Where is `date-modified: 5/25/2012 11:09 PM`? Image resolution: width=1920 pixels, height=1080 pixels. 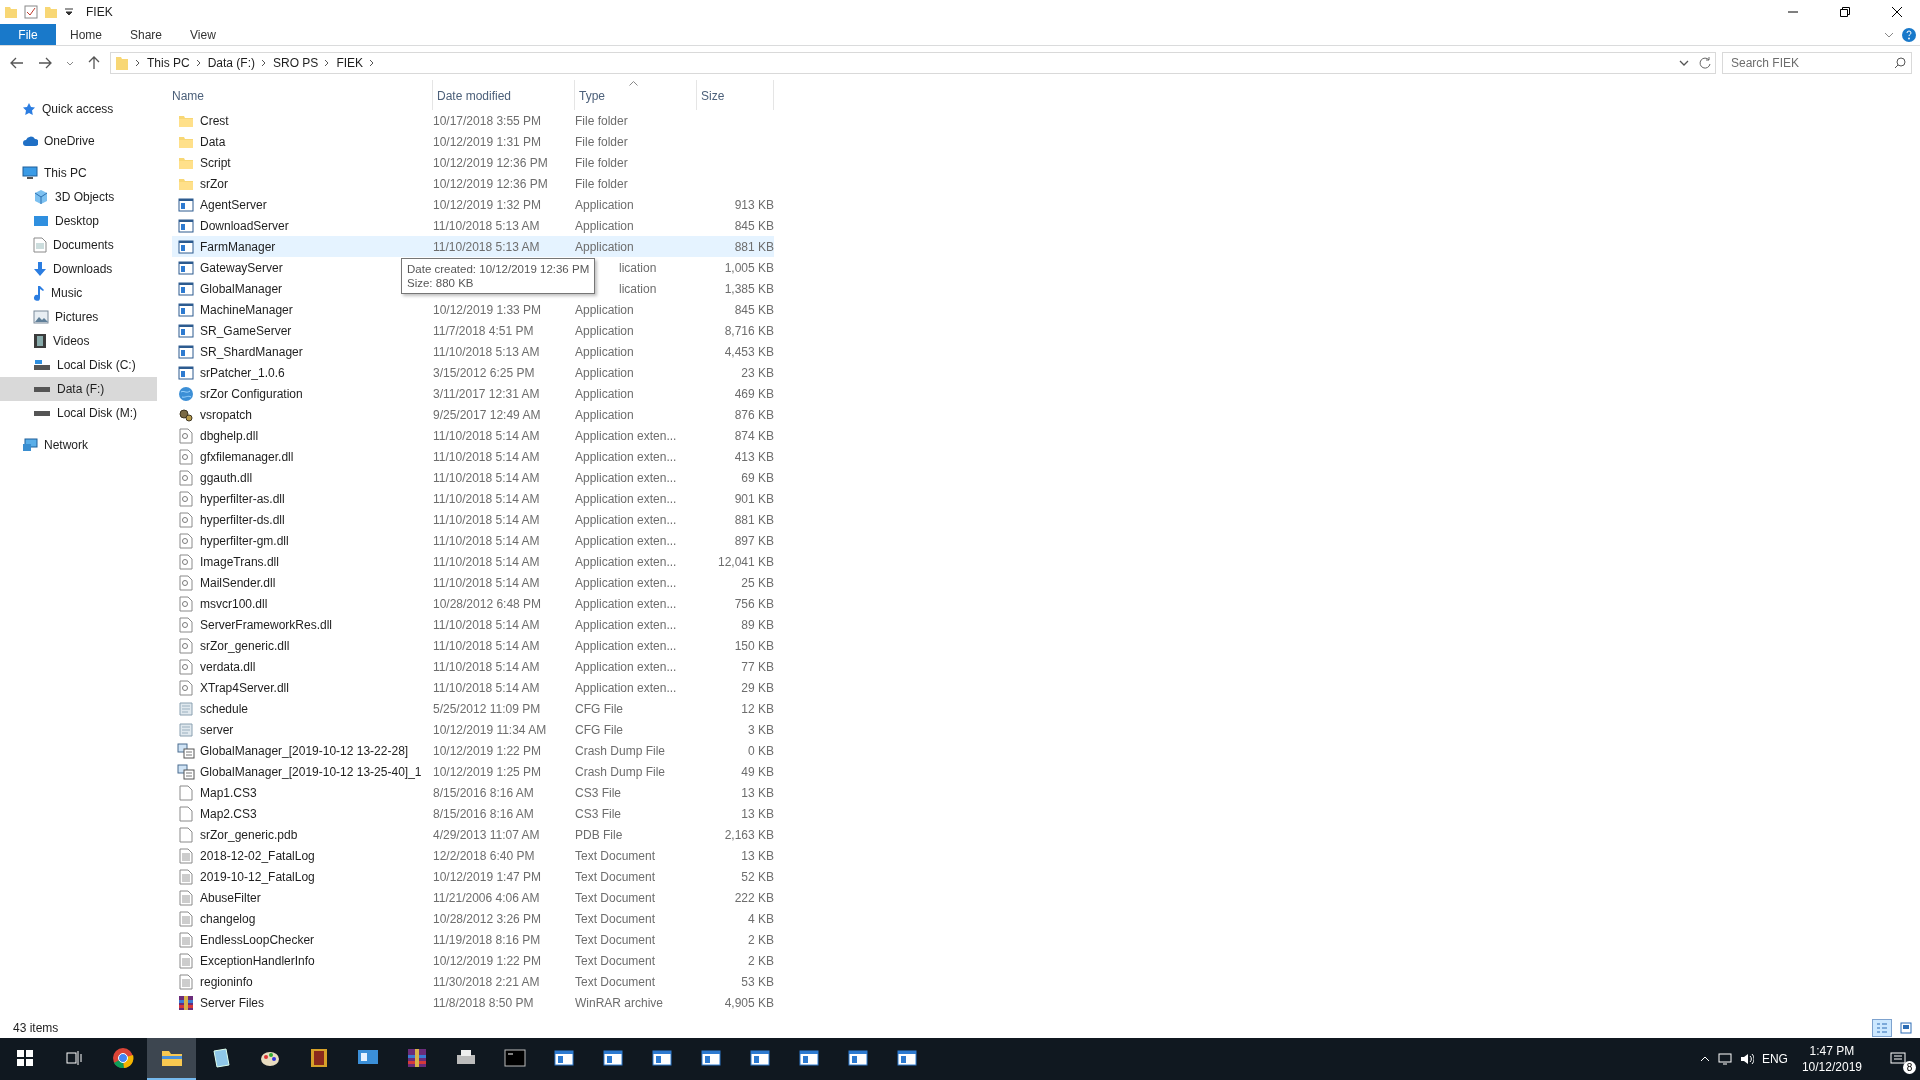 date-modified: 5/25/2012 11:09 PM is located at coordinates (487, 708).